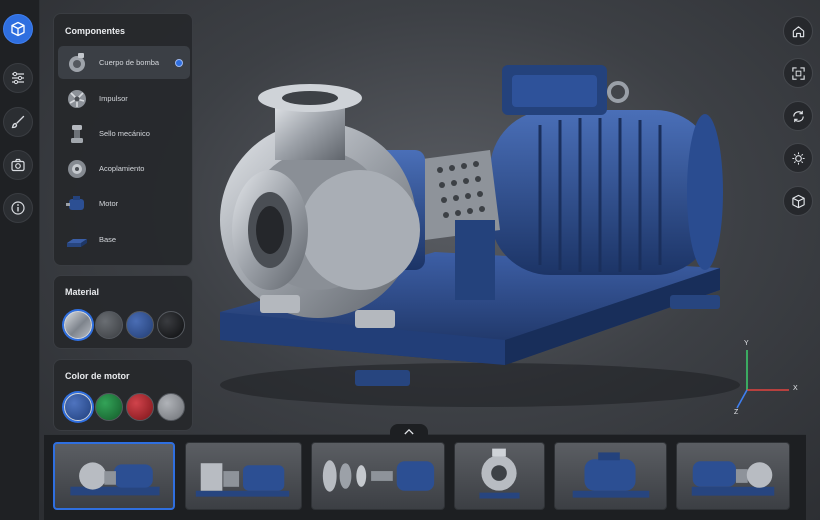 This screenshot has height=520, width=820. Describe the element at coordinates (171, 407) in the screenshot. I see `motor-color-swatch-gray` at that location.